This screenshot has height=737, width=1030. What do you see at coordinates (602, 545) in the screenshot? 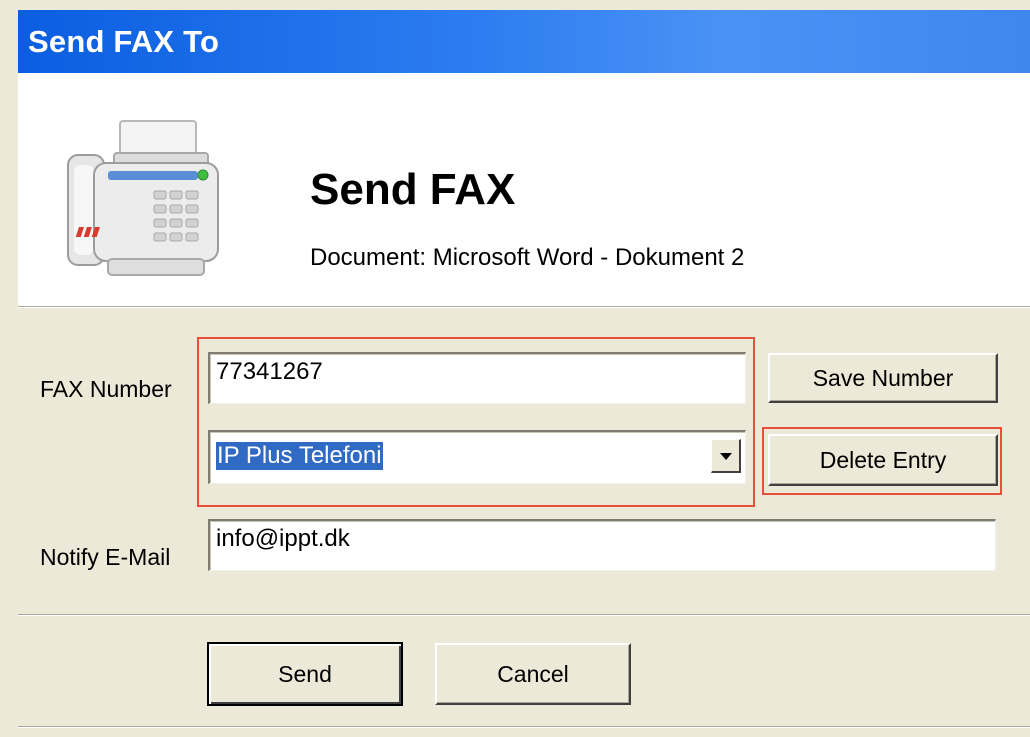
I see `notify-email-input: info@ippt.dk` at bounding box center [602, 545].